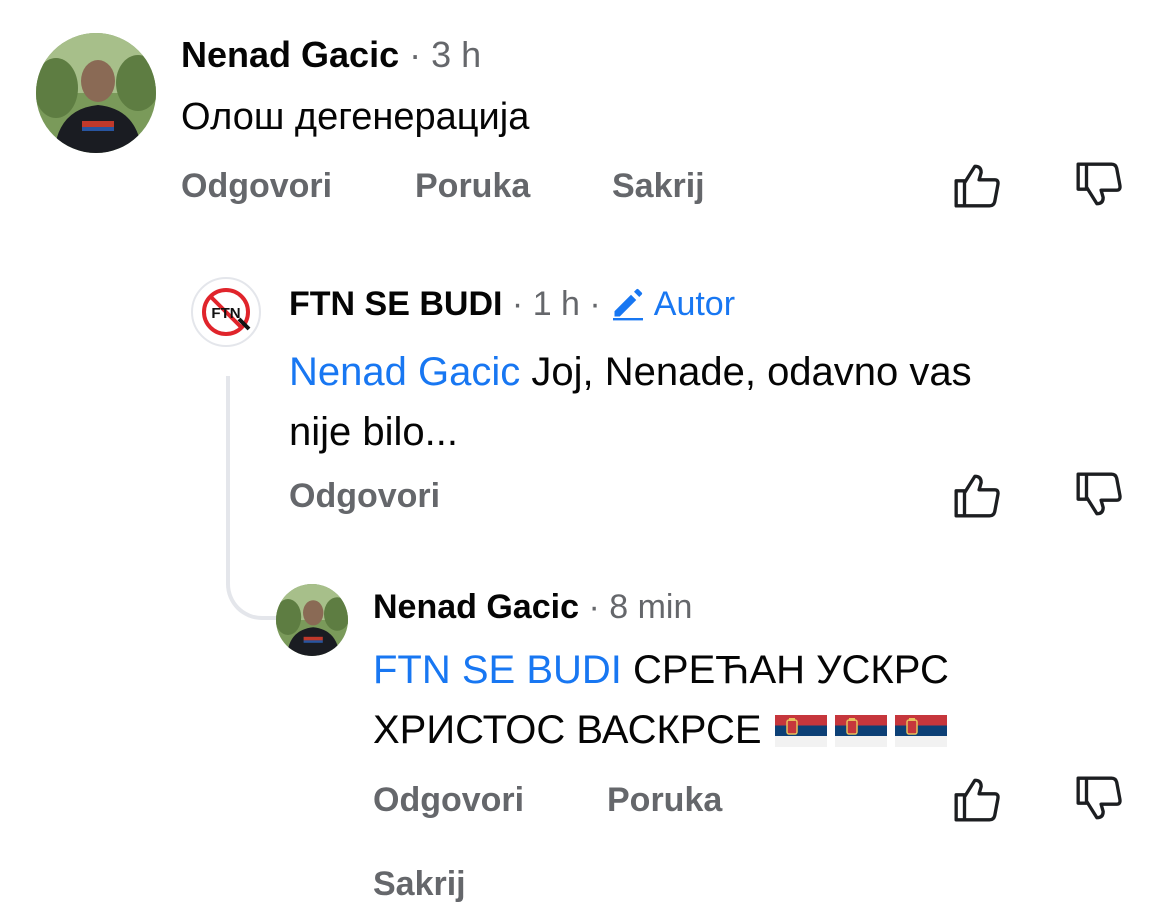 The image size is (1170, 922). I want to click on mention-link: Nenad Gacic, so click(404, 372).